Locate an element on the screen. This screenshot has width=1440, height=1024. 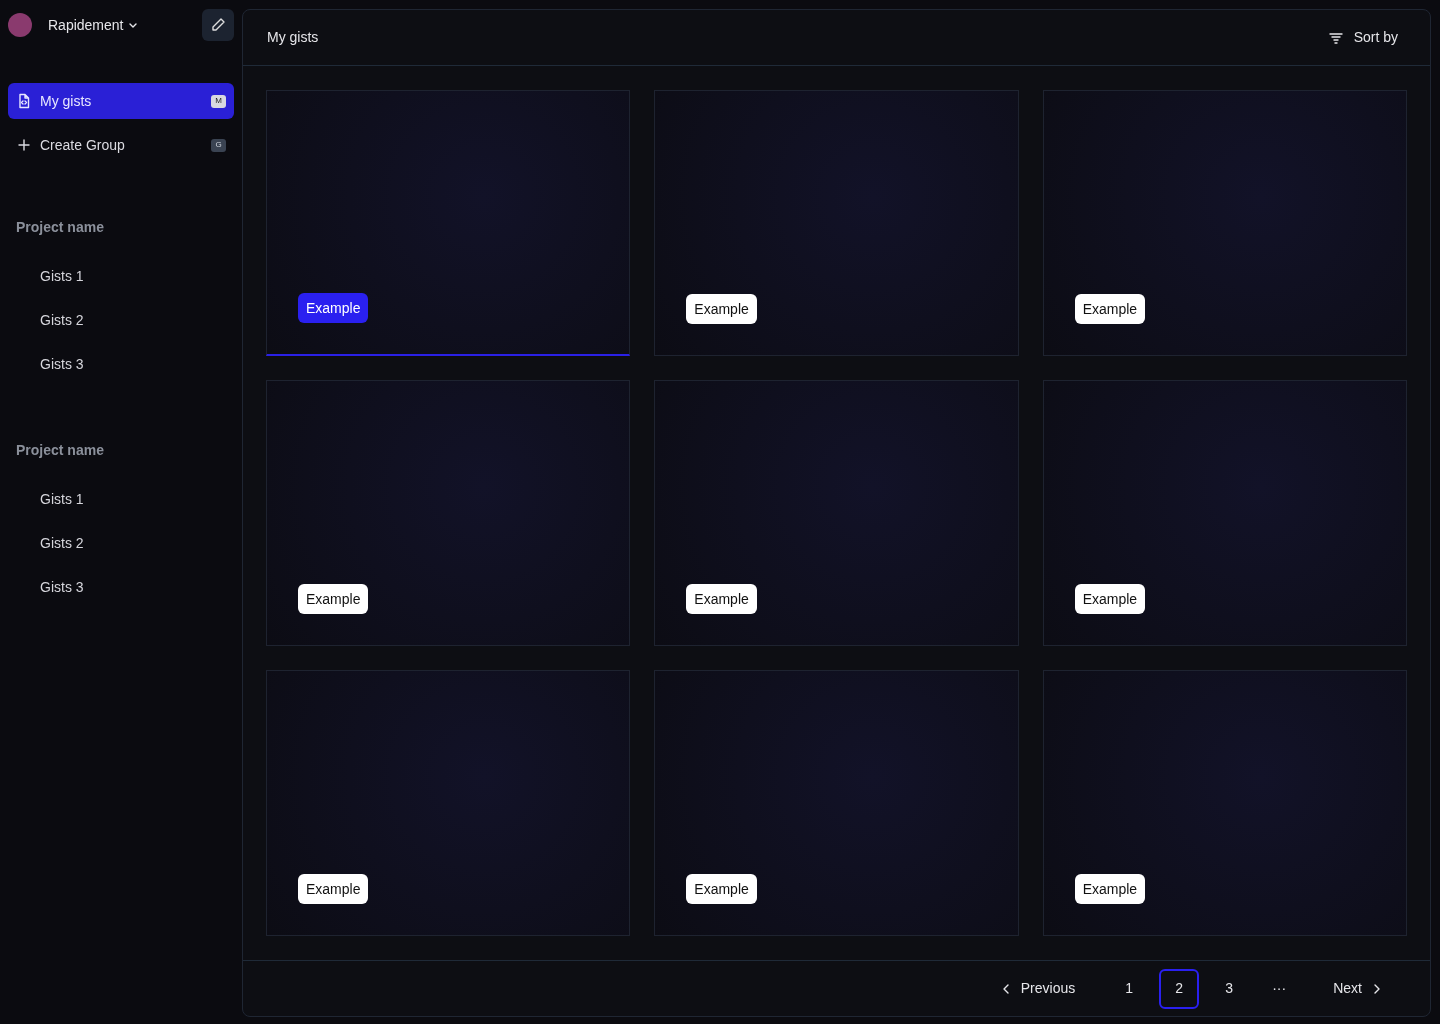
avatar-circle is located at coordinates (20, 25).